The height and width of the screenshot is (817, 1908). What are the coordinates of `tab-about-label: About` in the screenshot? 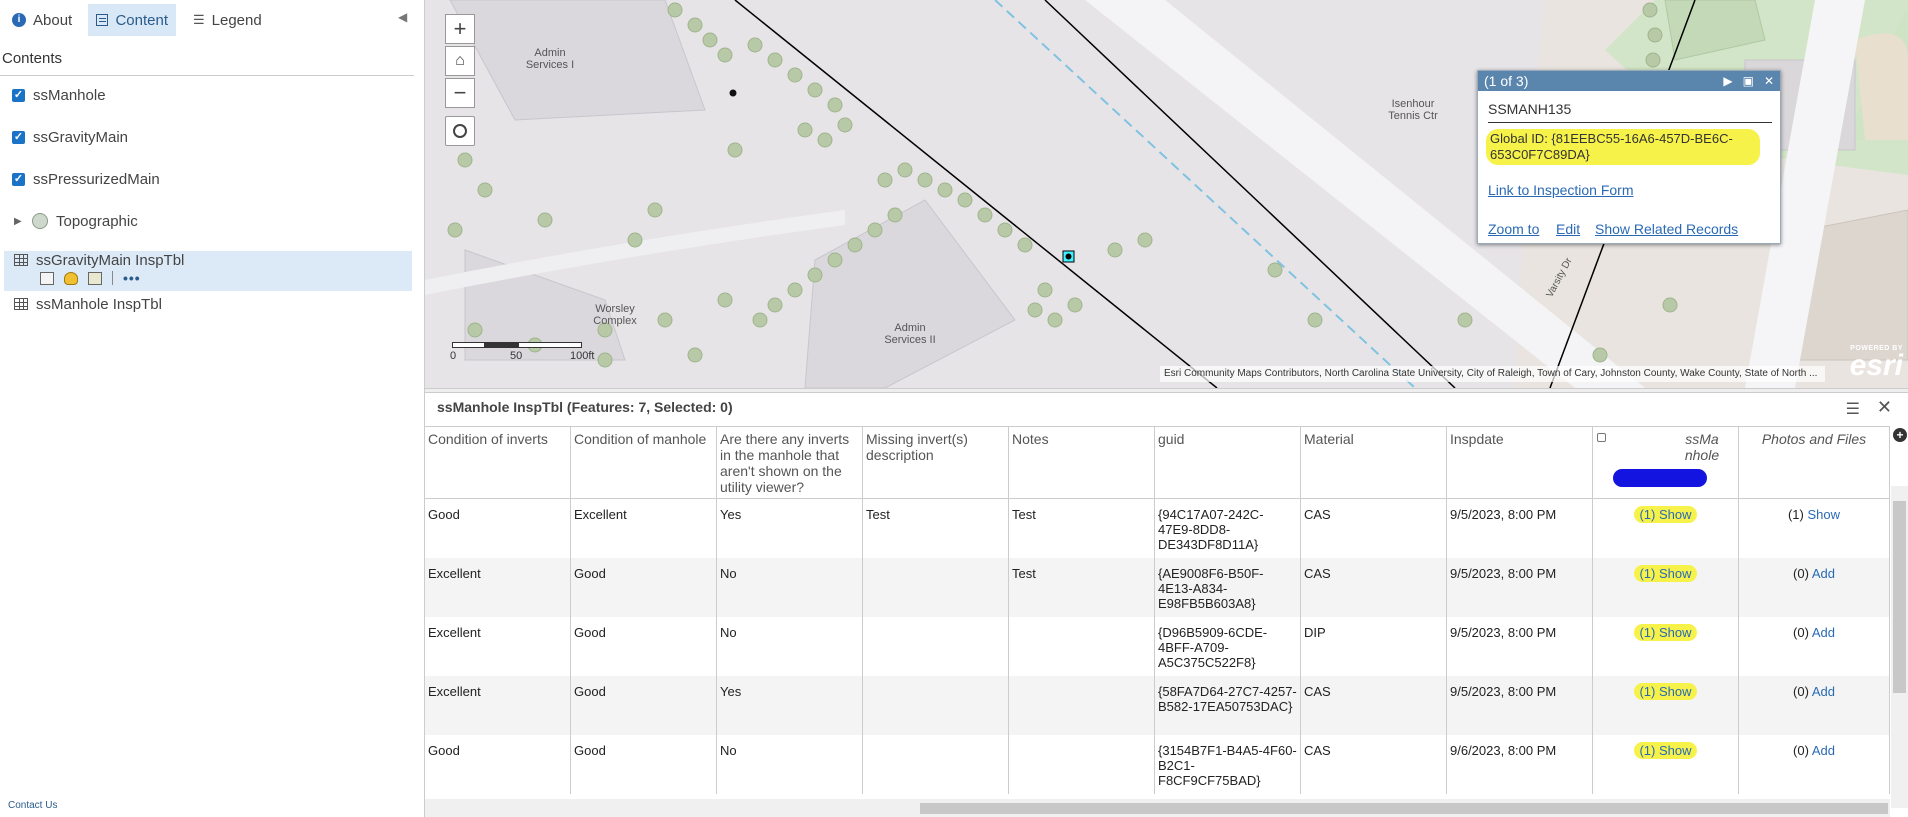 It's located at (53, 20).